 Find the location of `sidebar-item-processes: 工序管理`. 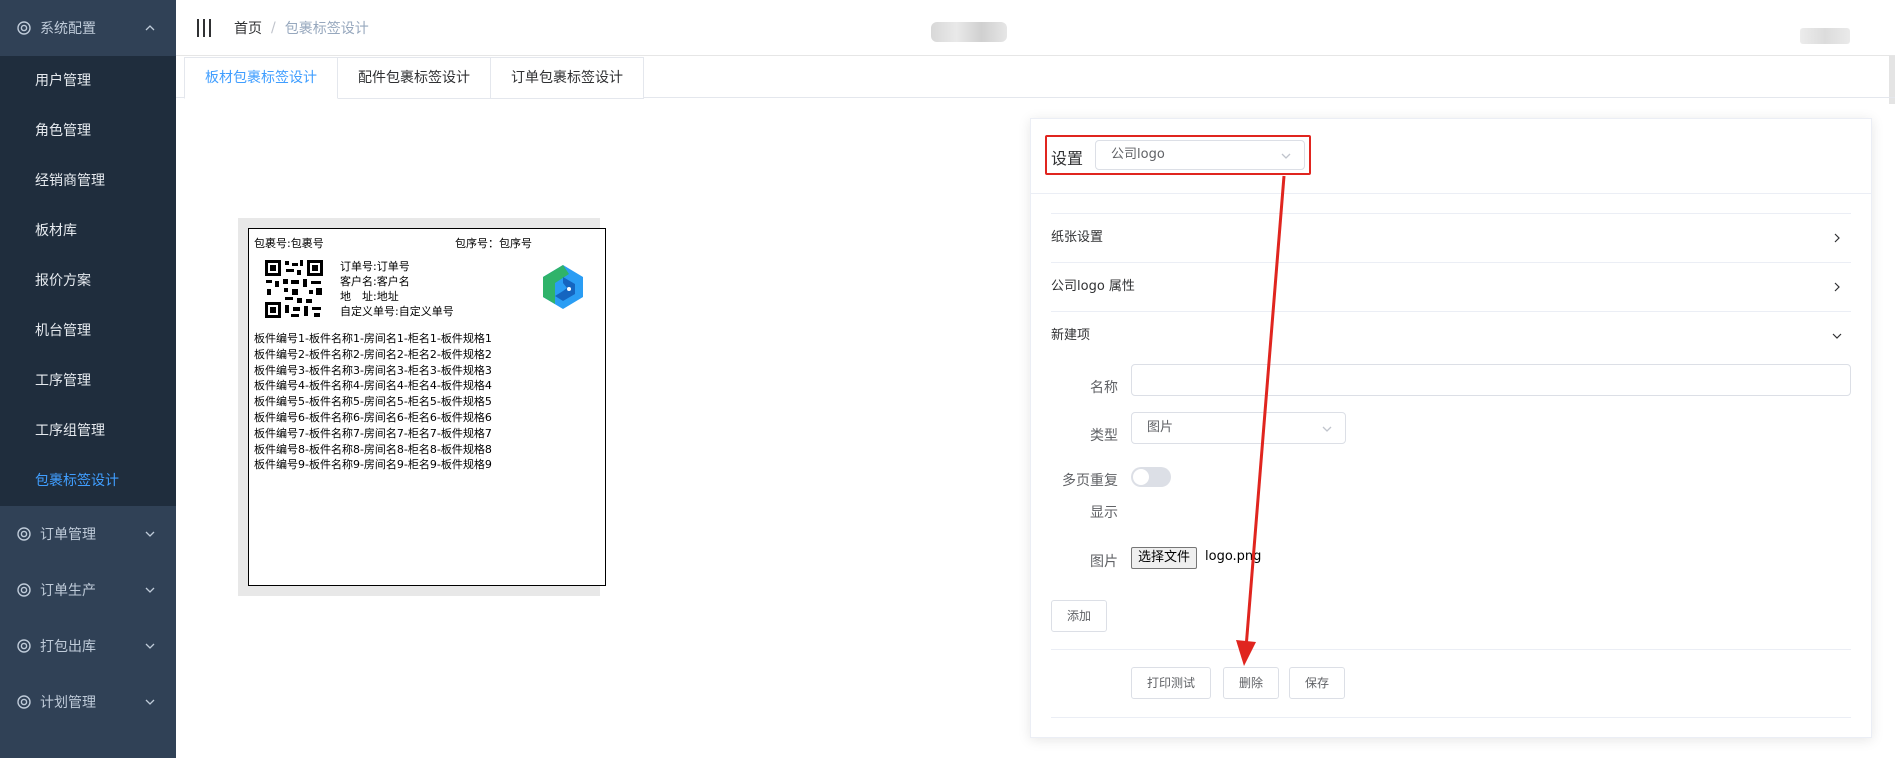

sidebar-item-processes: 工序管理 is located at coordinates (88, 381).